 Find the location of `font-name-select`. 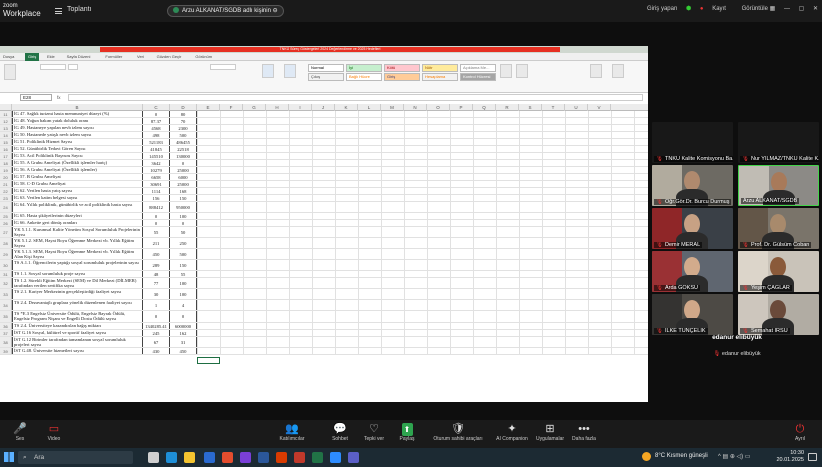

font-name-select is located at coordinates (53, 67).